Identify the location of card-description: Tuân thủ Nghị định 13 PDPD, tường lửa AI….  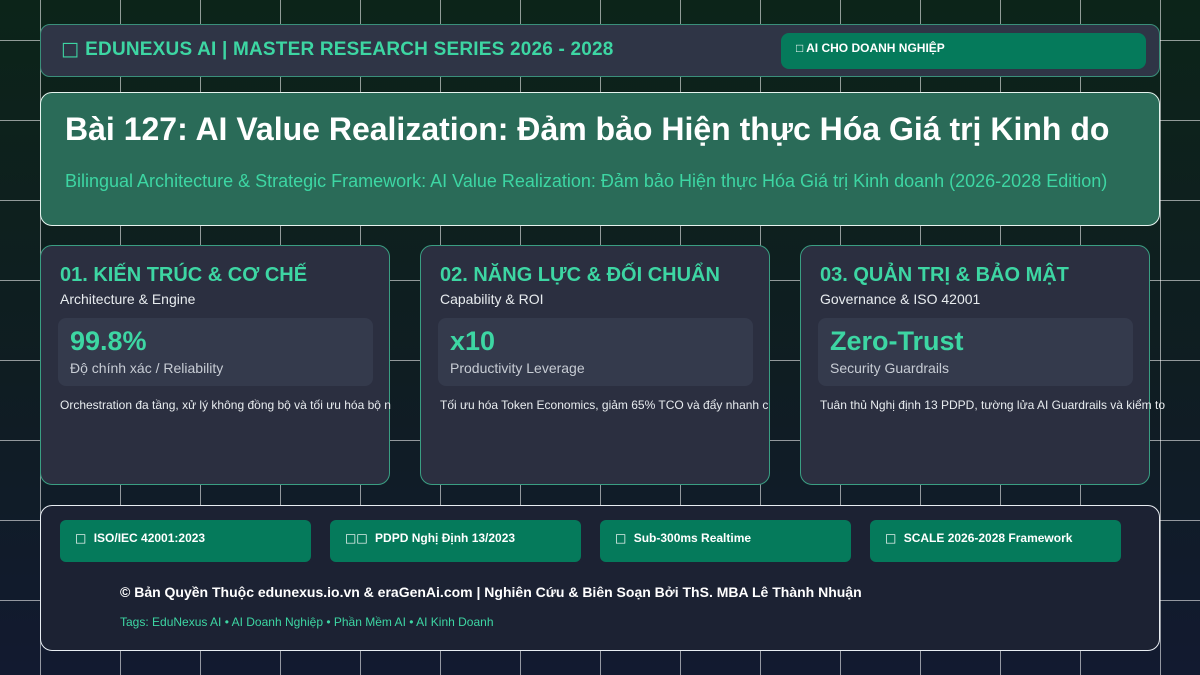
(992, 405).